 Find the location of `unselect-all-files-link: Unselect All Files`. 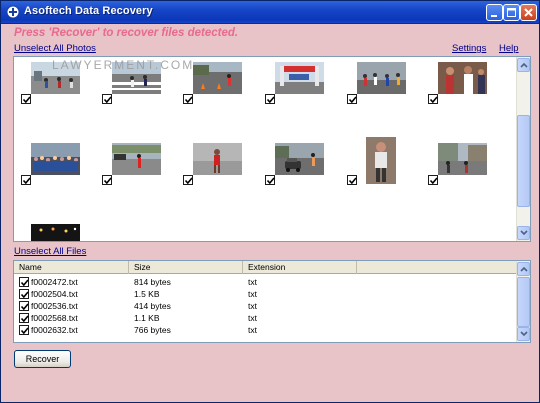

unselect-all-files-link: Unselect All Files is located at coordinates (50, 251).